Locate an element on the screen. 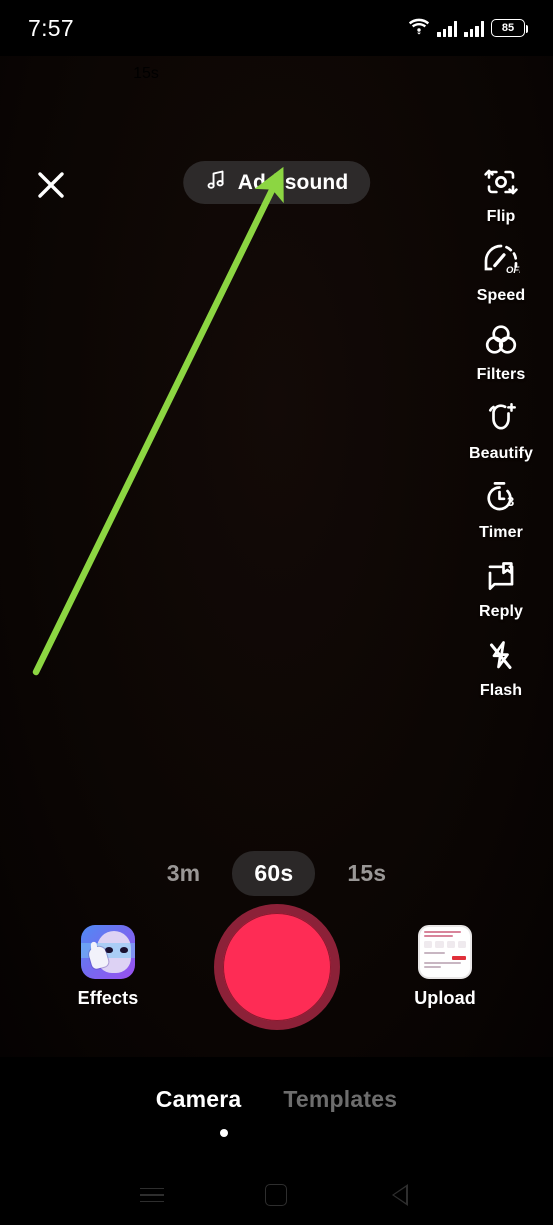 Image resolution: width=553 pixels, height=1225 pixels. wifi-icon is located at coordinates (419, 28).